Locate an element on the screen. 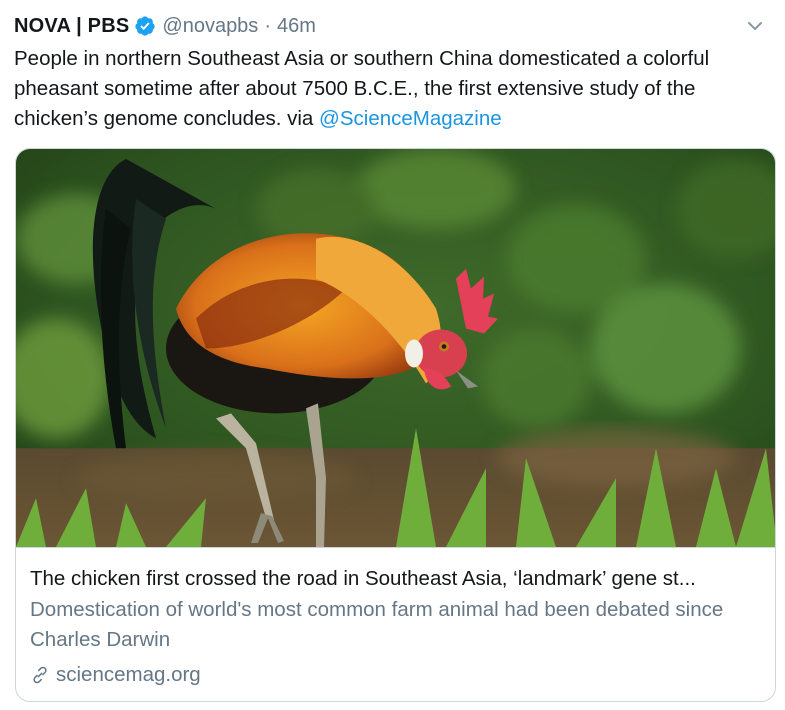 The image size is (785, 710). card-domain-text: sciencemag.org is located at coordinates (128, 674).